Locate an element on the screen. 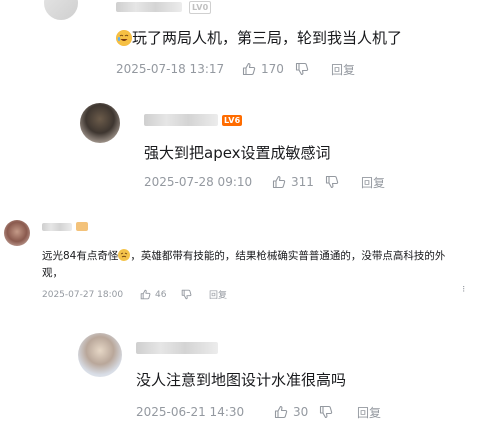  comment-meta: 2025-07-28 09:10 311 回复 is located at coordinates (264, 182).